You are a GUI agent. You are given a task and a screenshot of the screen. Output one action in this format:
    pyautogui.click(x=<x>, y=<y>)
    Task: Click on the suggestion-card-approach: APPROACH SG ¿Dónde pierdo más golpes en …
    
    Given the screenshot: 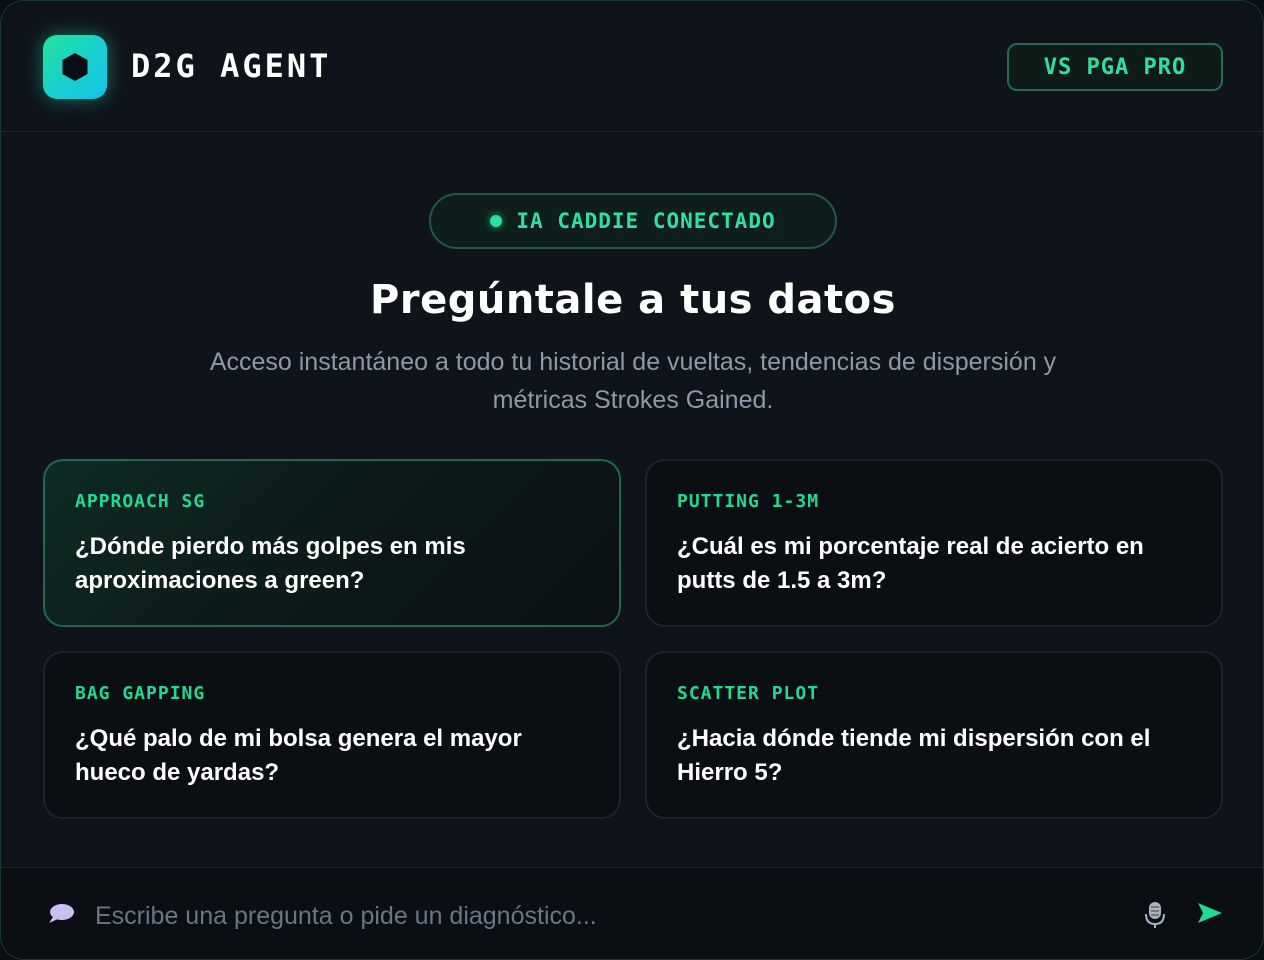 What is the action you would take?
    pyautogui.click(x=332, y=543)
    